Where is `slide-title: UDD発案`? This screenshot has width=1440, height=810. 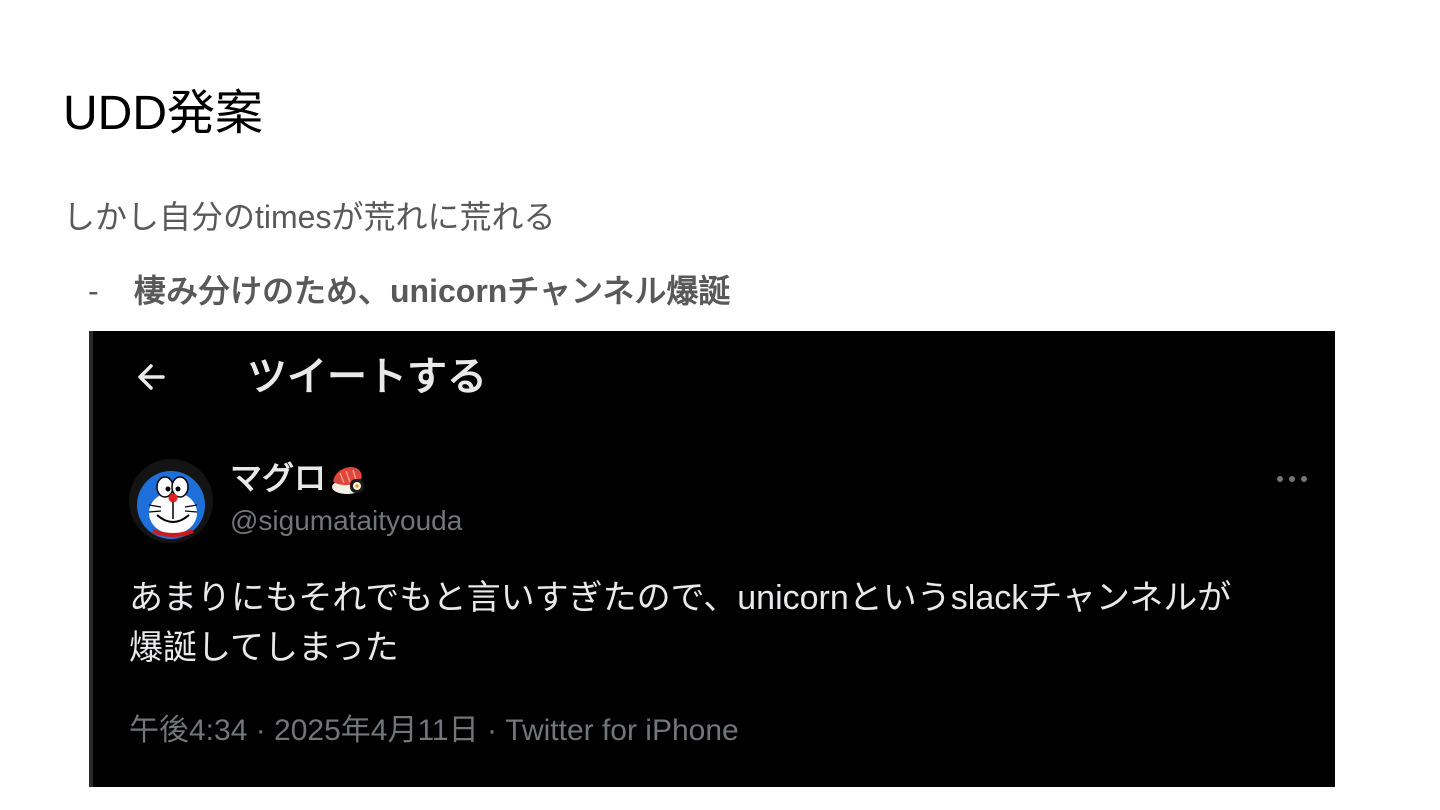 slide-title: UDD発案 is located at coordinates (163, 113).